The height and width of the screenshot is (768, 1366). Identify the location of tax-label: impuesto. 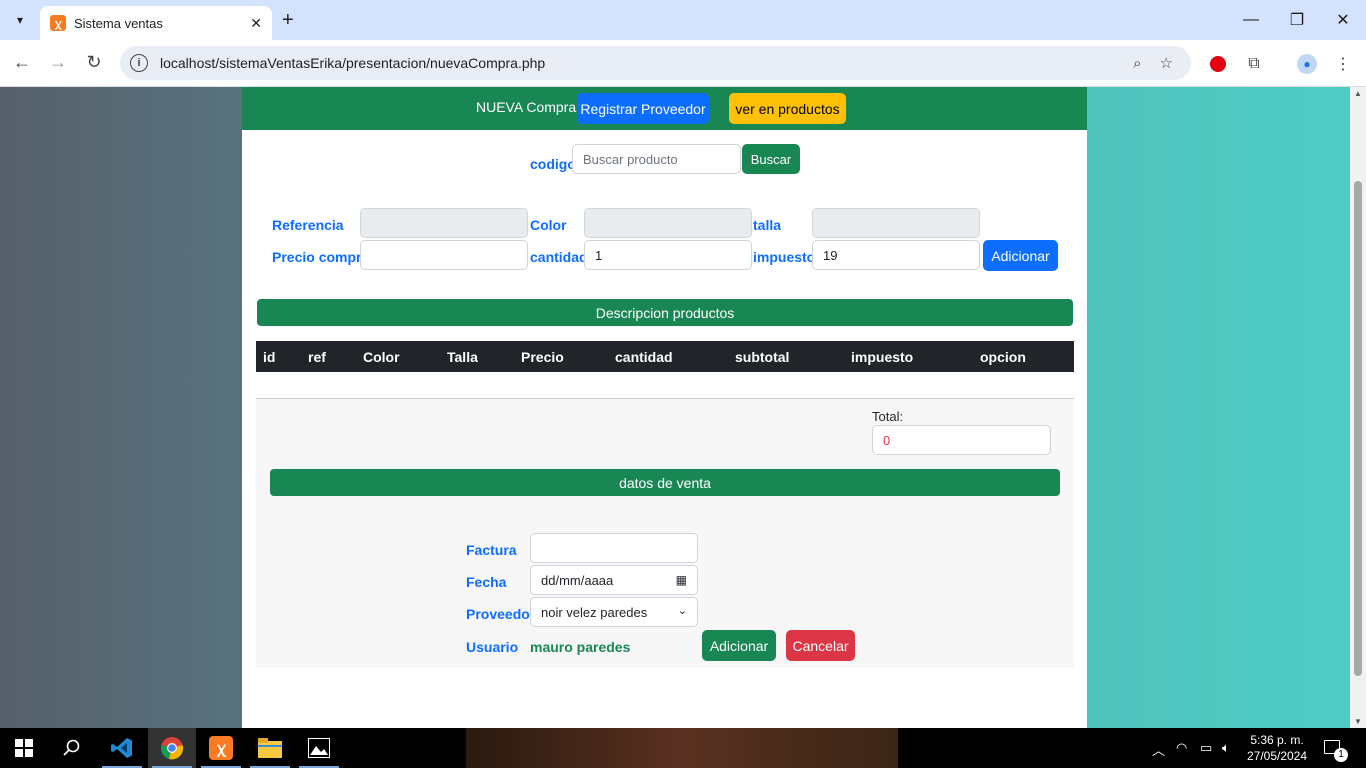
(784, 257).